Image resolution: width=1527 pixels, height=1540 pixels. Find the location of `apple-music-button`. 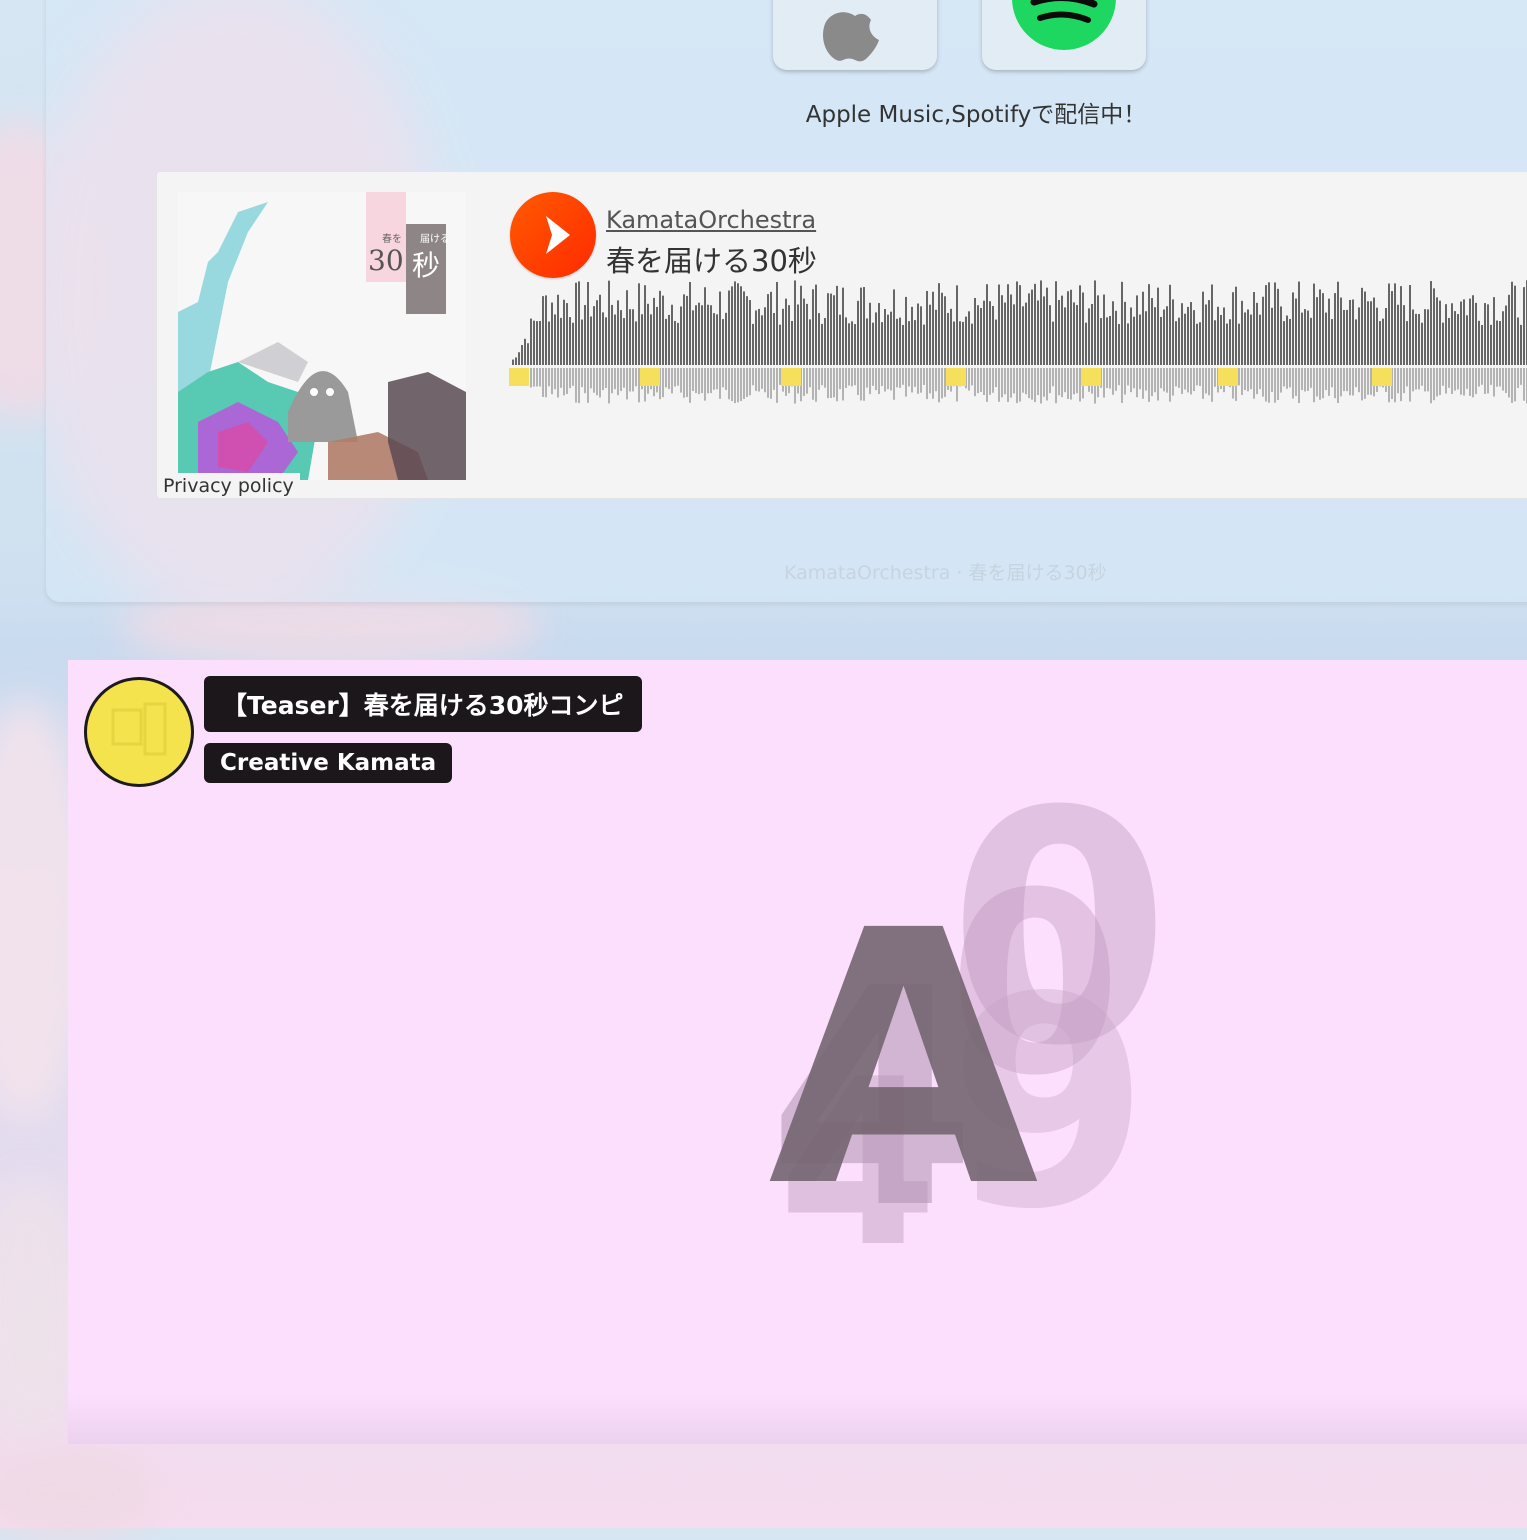

apple-music-button is located at coordinates (855, 35).